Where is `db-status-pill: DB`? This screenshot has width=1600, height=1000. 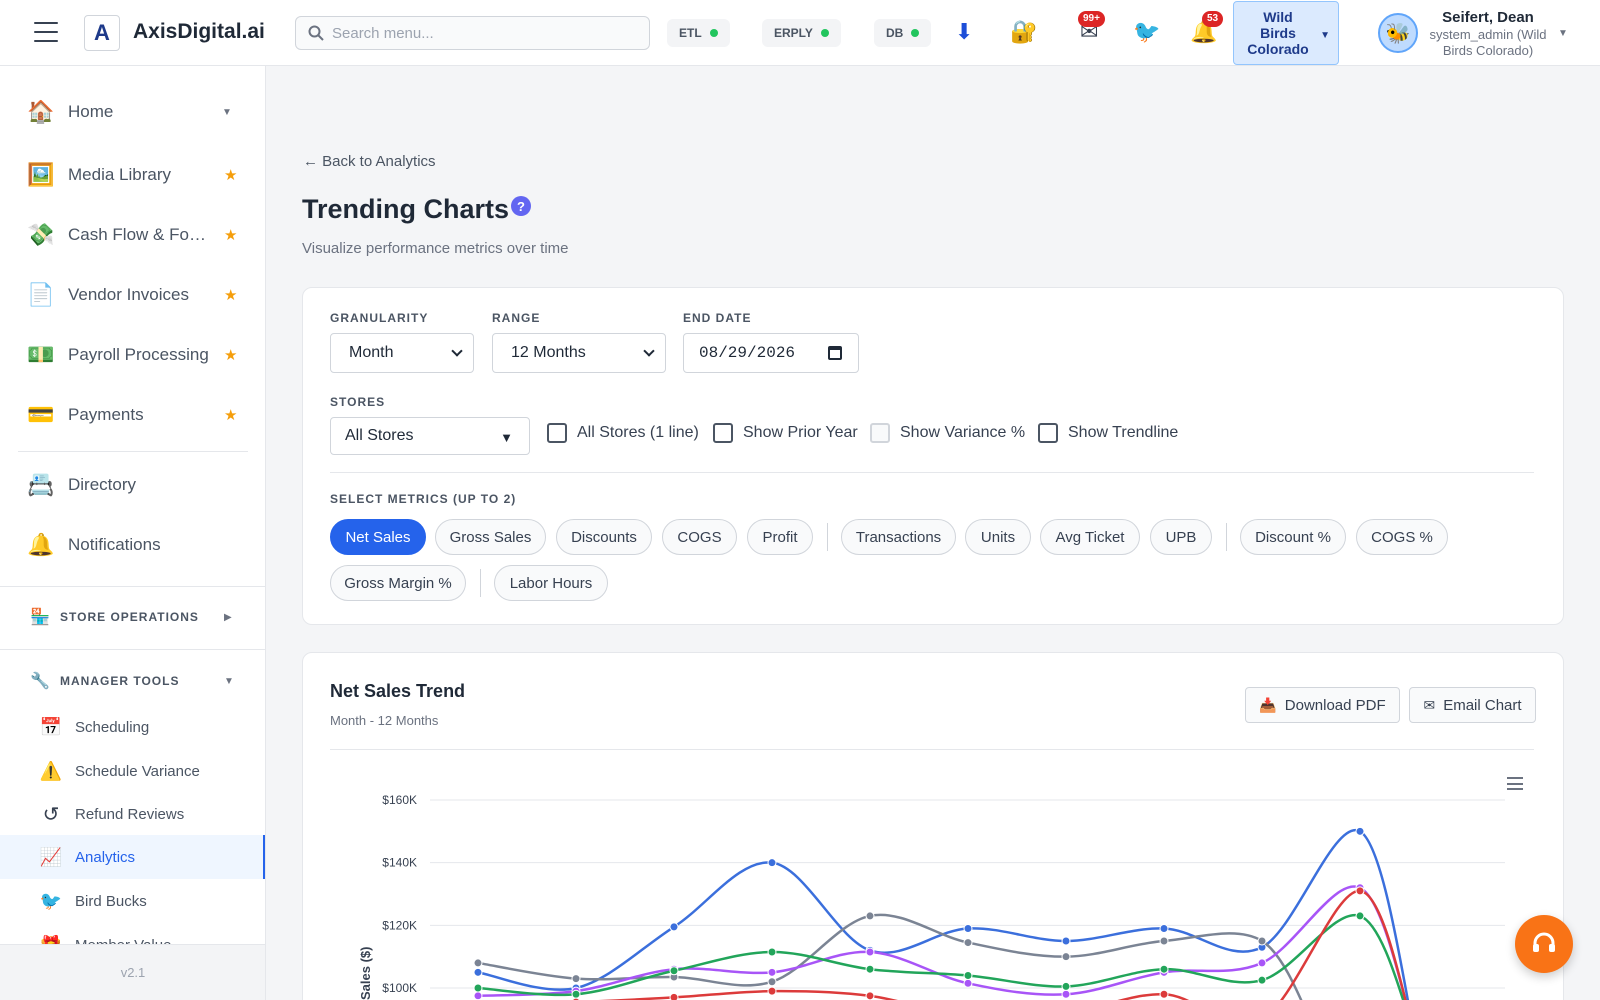 db-status-pill: DB is located at coordinates (903, 33).